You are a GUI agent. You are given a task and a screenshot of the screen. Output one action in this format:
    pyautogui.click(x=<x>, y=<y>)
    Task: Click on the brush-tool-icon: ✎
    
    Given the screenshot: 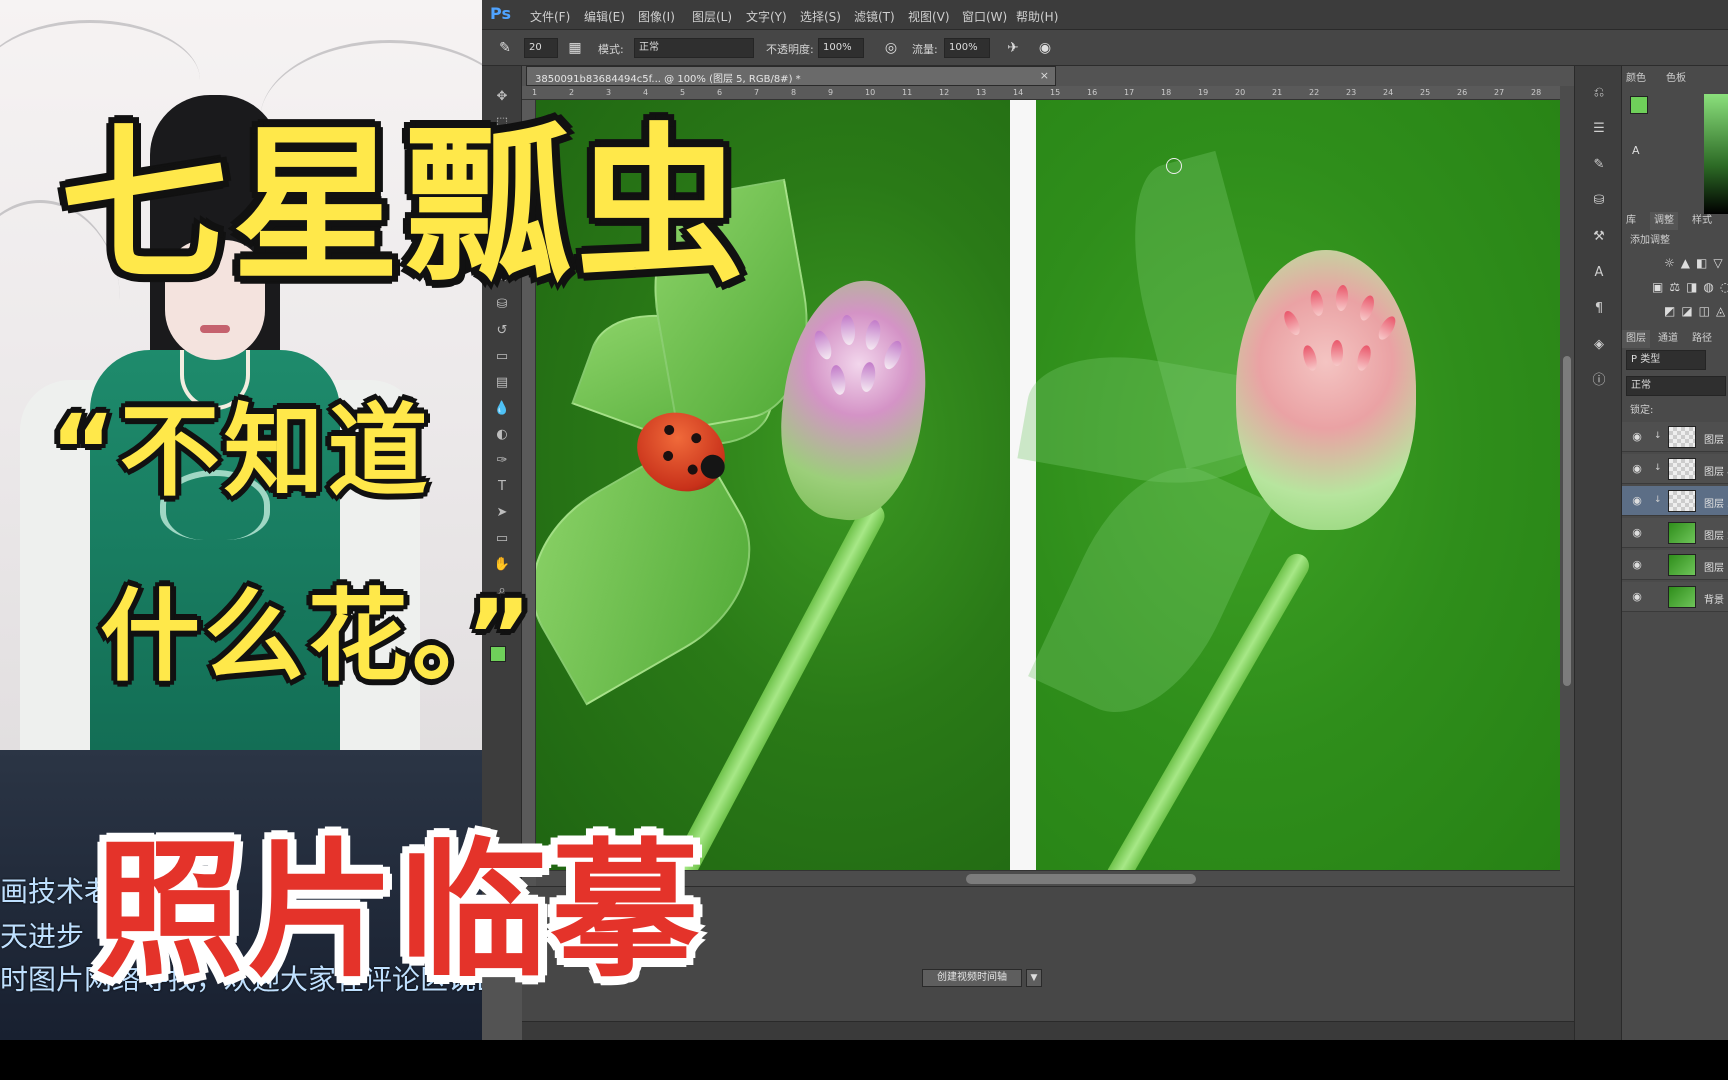 What is the action you would take?
    pyautogui.click(x=505, y=48)
    